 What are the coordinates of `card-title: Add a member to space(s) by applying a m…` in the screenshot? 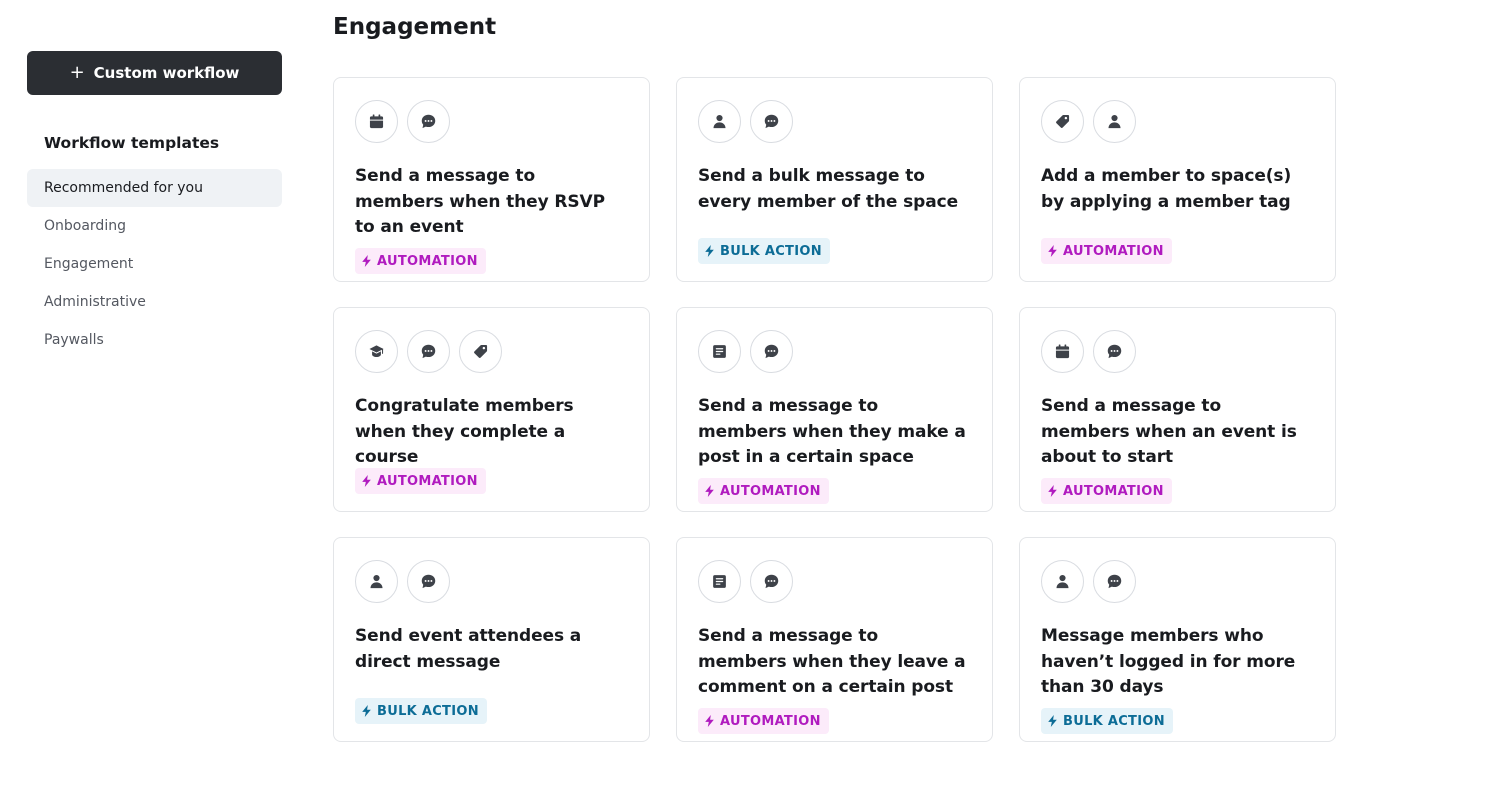 It's located at (1166, 189).